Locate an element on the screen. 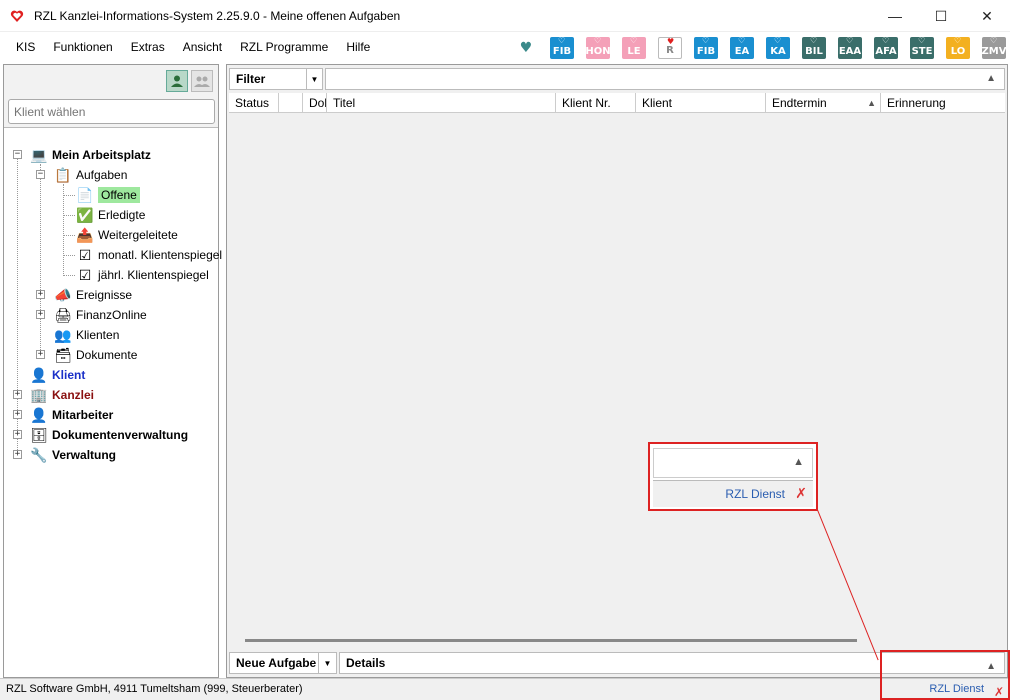 The height and width of the screenshot is (700, 1010). highlight-box is located at coordinates (945, 675).